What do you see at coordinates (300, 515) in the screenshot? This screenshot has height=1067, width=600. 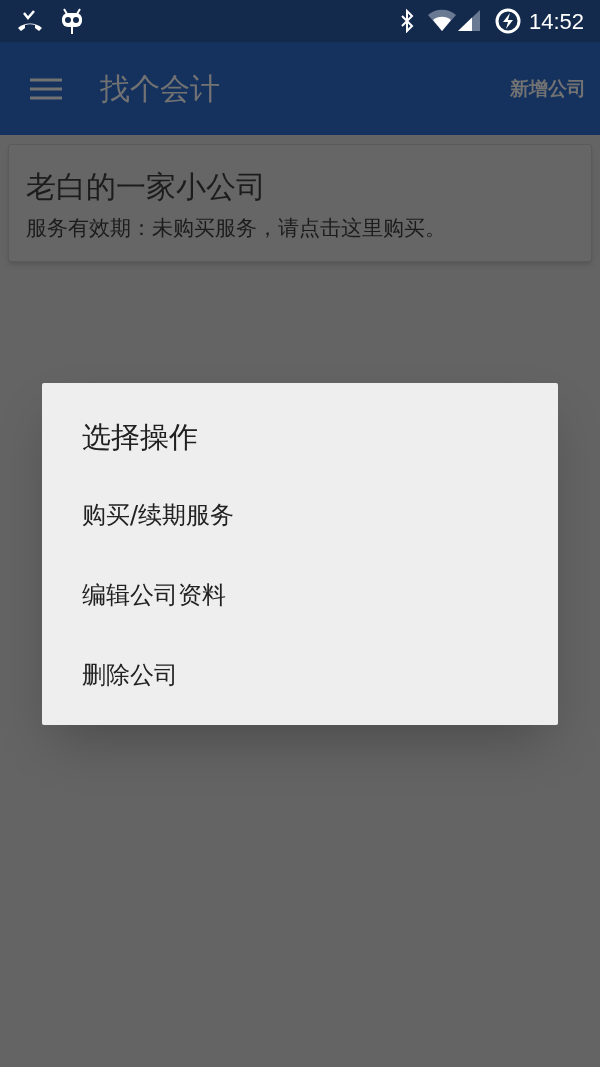 I see `dialog-menu-item: 购买/续期服务` at bounding box center [300, 515].